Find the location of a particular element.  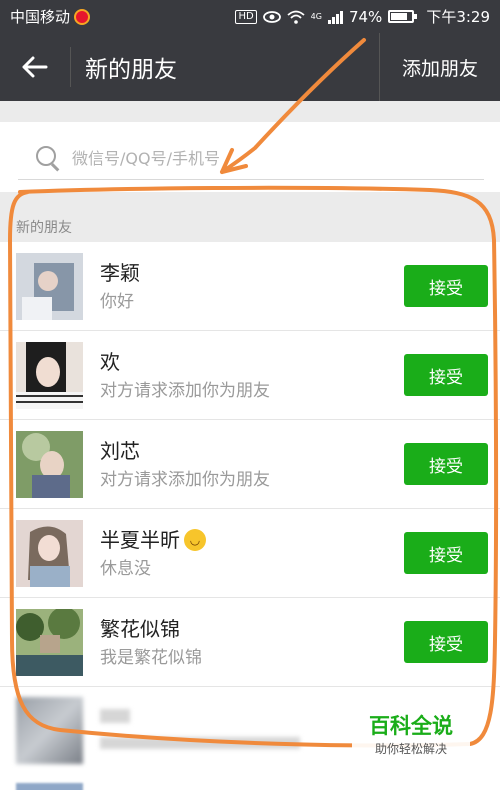

search-bar is located at coordinates (250, 157).